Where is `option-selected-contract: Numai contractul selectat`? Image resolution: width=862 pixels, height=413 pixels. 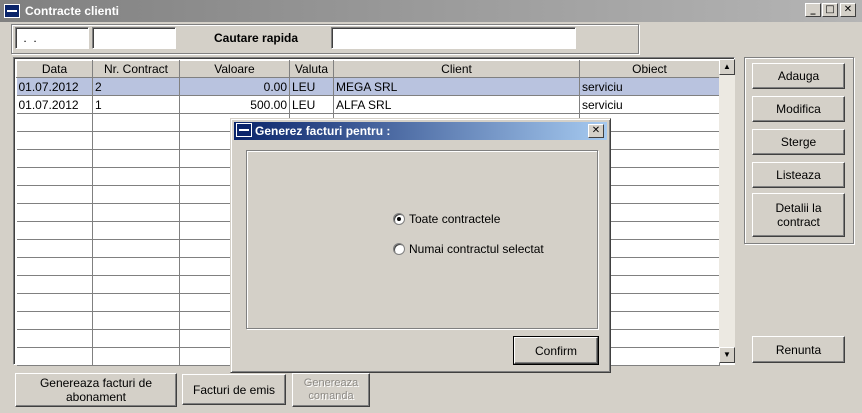 option-selected-contract: Numai contractul selectat is located at coordinates (468, 249).